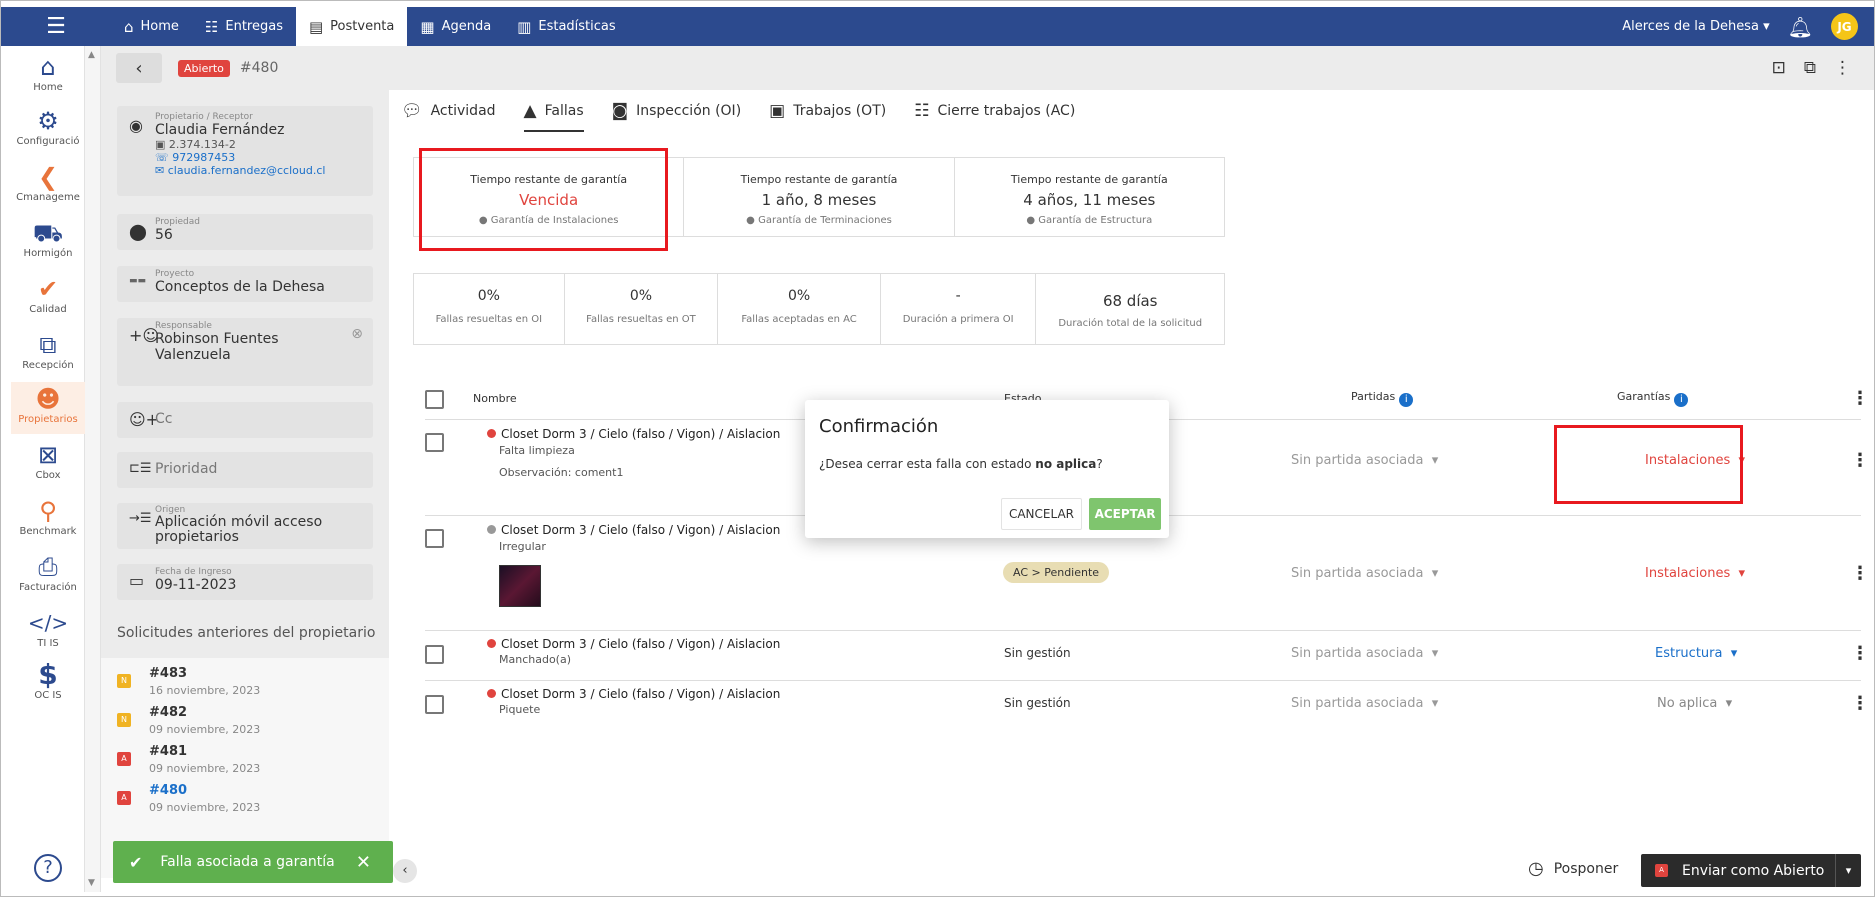 This screenshot has width=1875, height=897. What do you see at coordinates (553, 111) in the screenshot?
I see `tab-fallas: ▲ Fallas` at bounding box center [553, 111].